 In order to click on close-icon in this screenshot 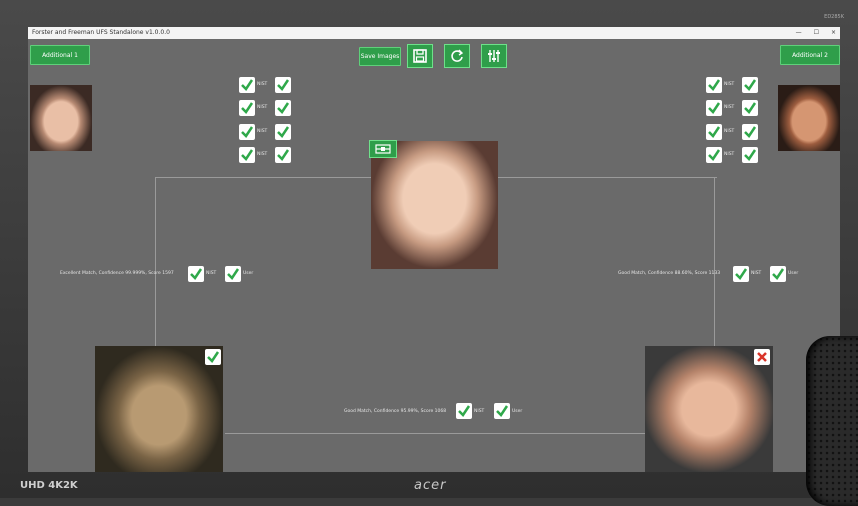, I will do `click(762, 357)`.